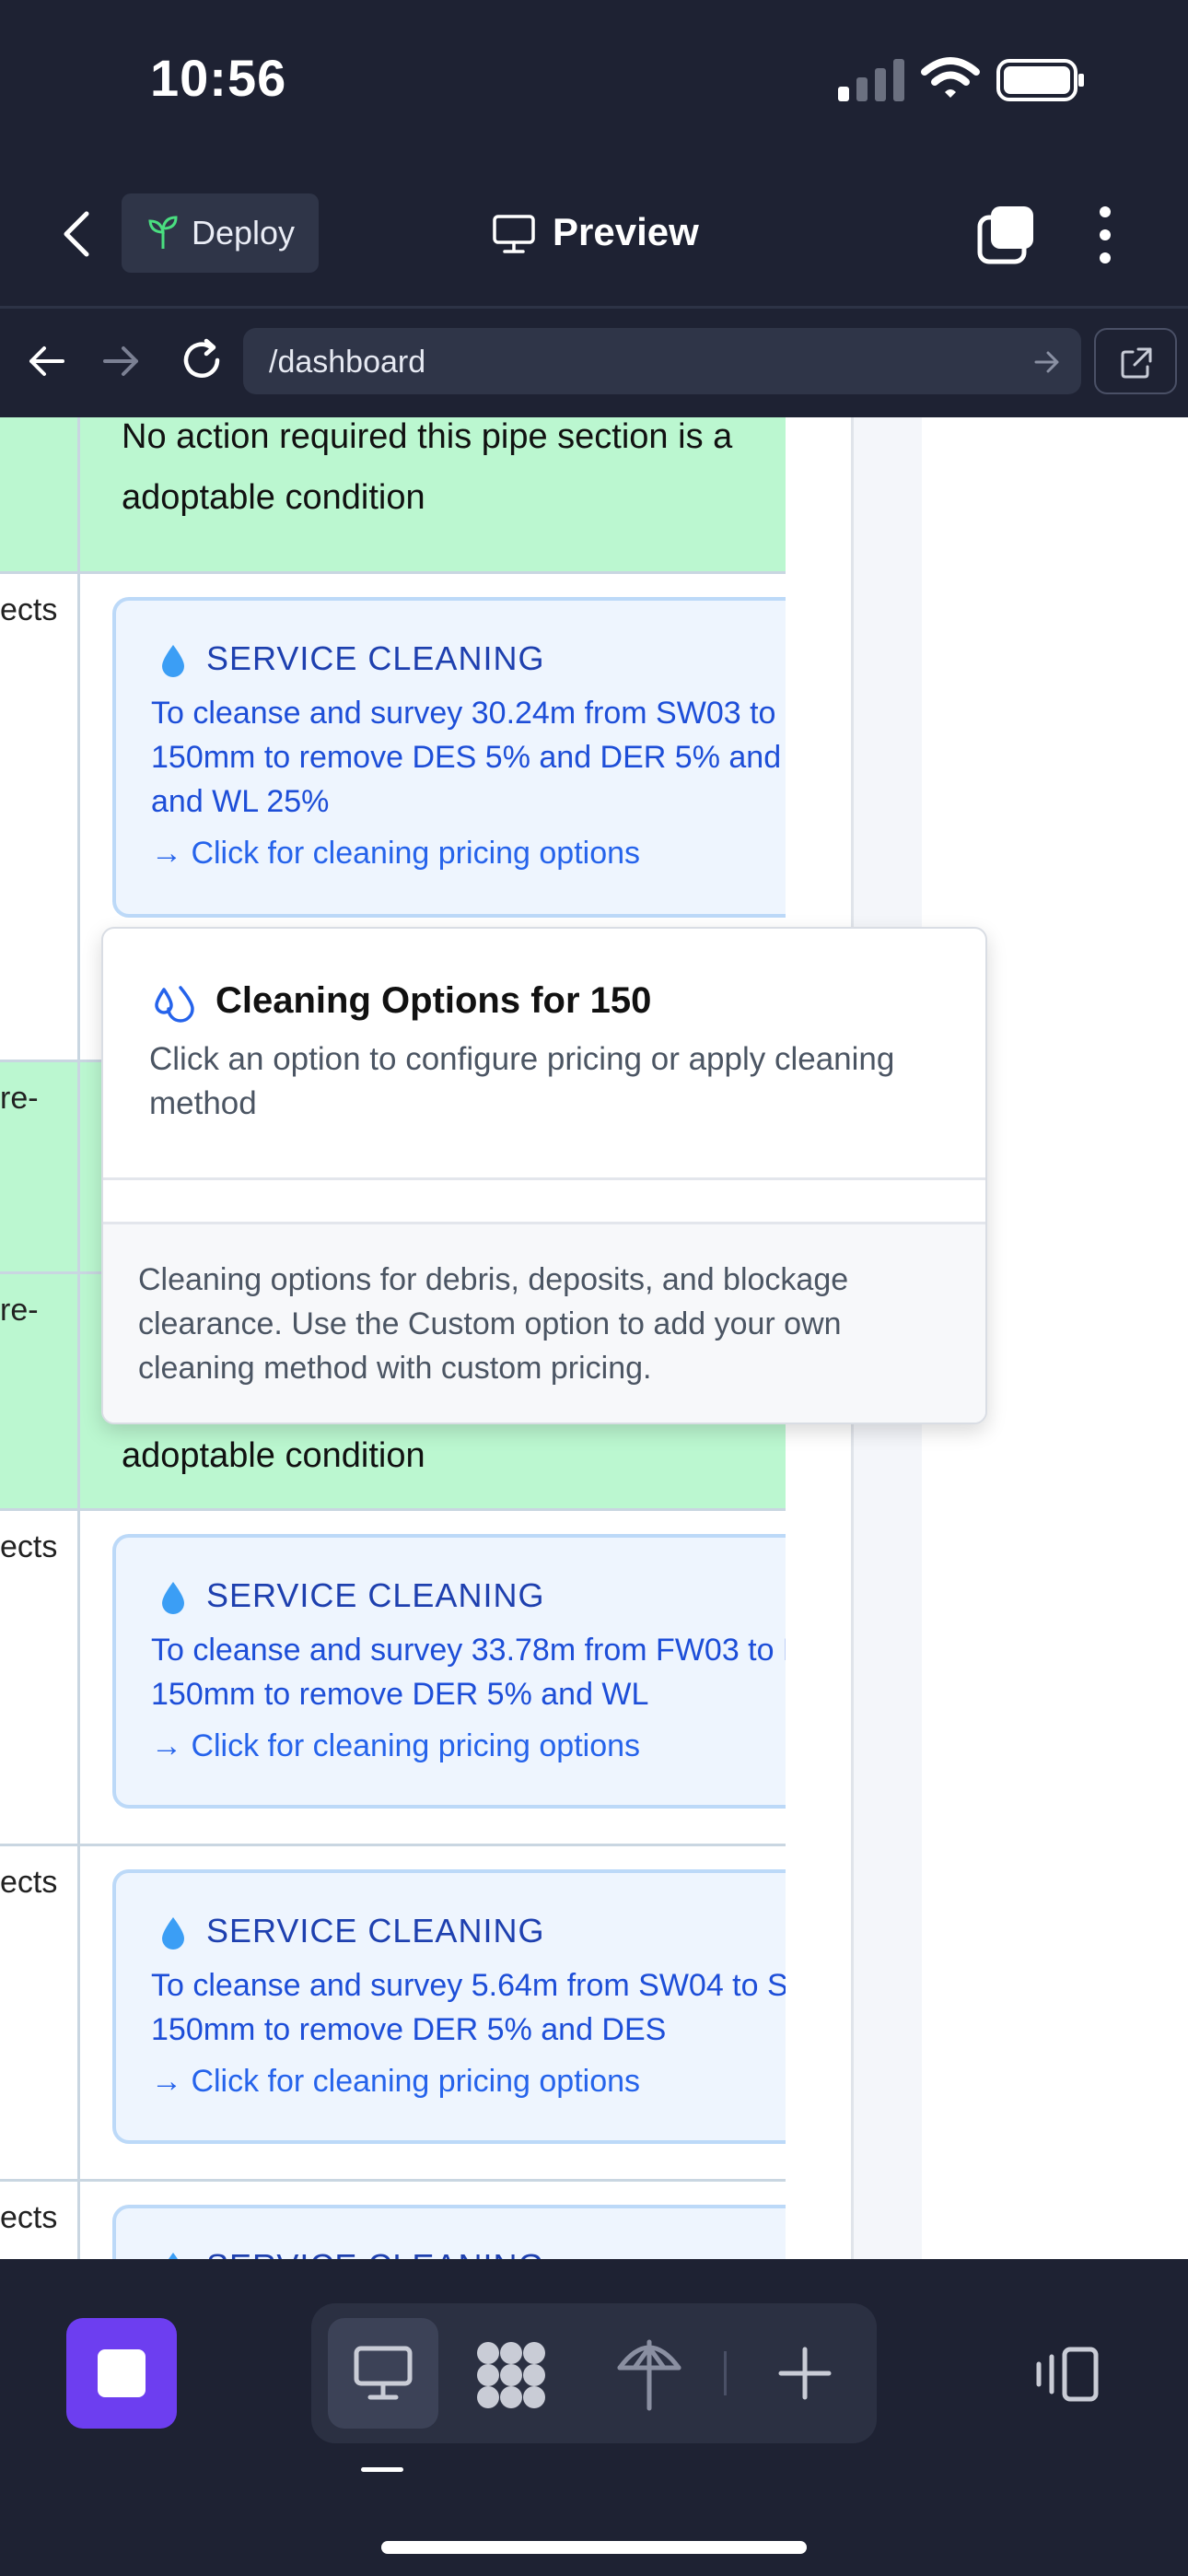 The width and height of the screenshot is (1188, 2576). I want to click on desktop-icon, so click(383, 2373).